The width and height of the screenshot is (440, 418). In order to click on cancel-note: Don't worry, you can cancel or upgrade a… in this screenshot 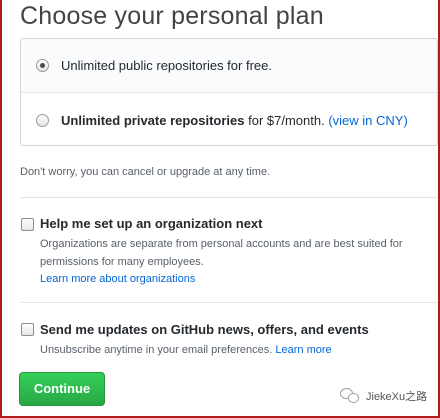, I will do `click(145, 172)`.